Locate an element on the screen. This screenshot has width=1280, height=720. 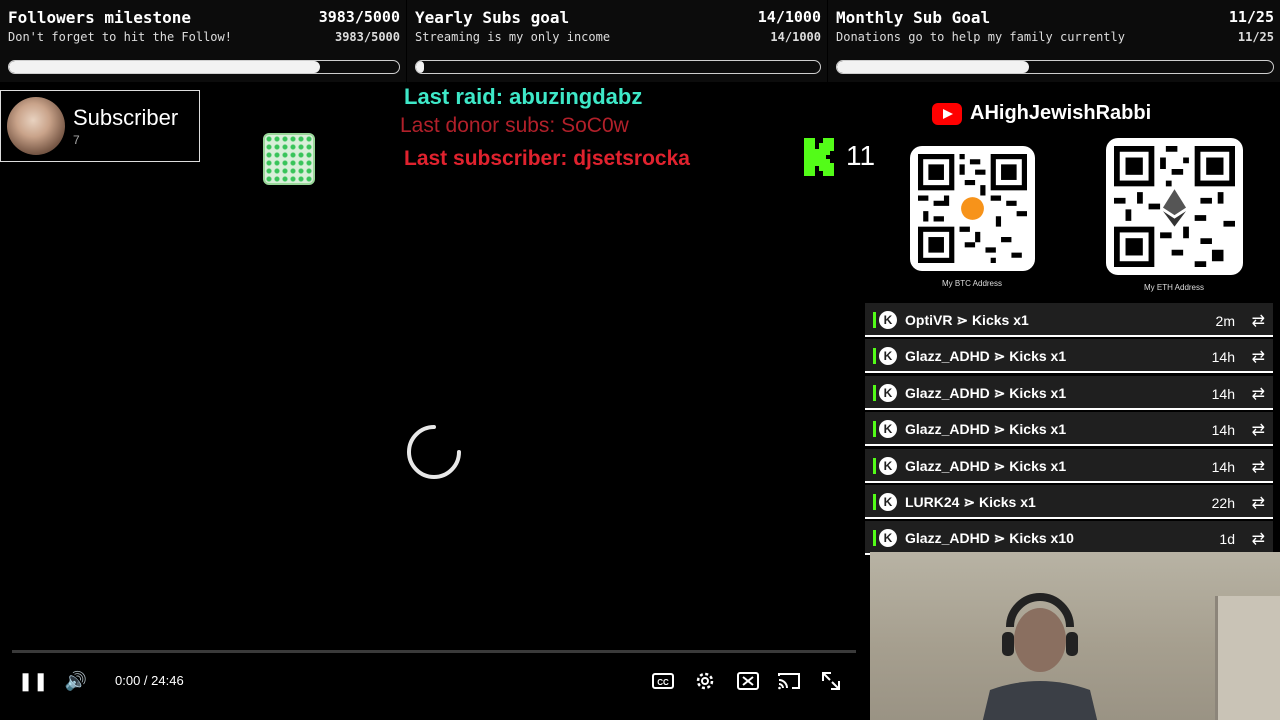
pause-button: ❚❚ is located at coordinates (33, 681).